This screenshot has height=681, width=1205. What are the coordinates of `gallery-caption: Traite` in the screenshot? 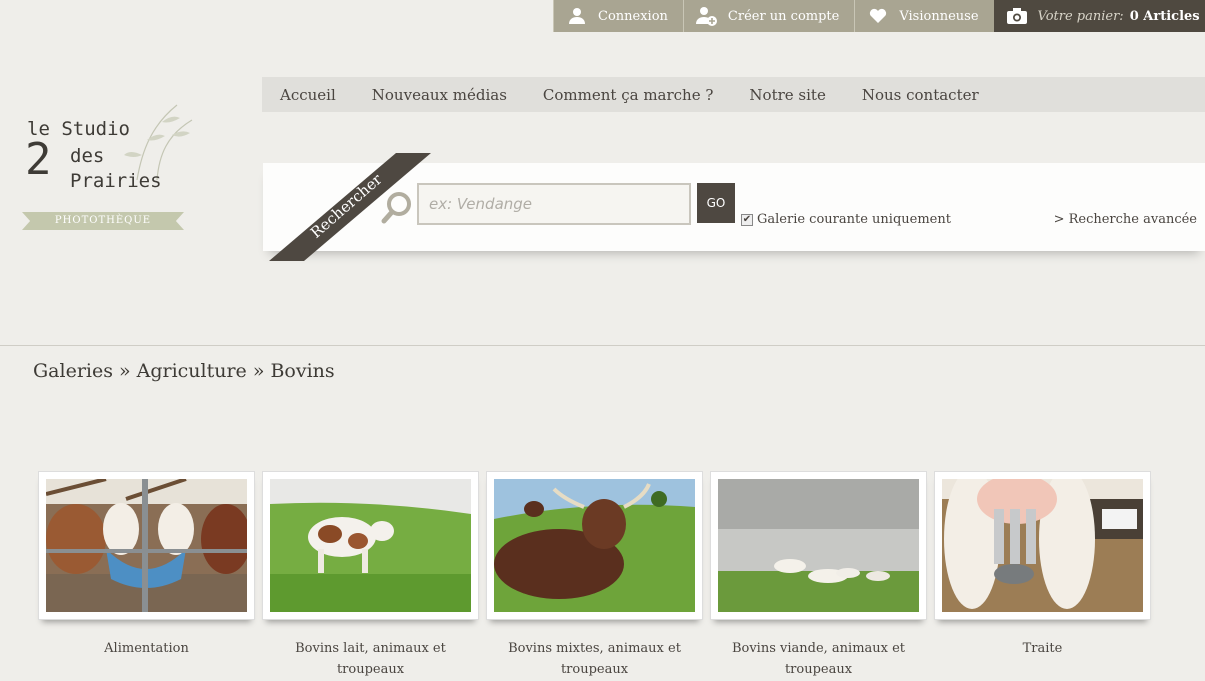 It's located at (1042, 648).